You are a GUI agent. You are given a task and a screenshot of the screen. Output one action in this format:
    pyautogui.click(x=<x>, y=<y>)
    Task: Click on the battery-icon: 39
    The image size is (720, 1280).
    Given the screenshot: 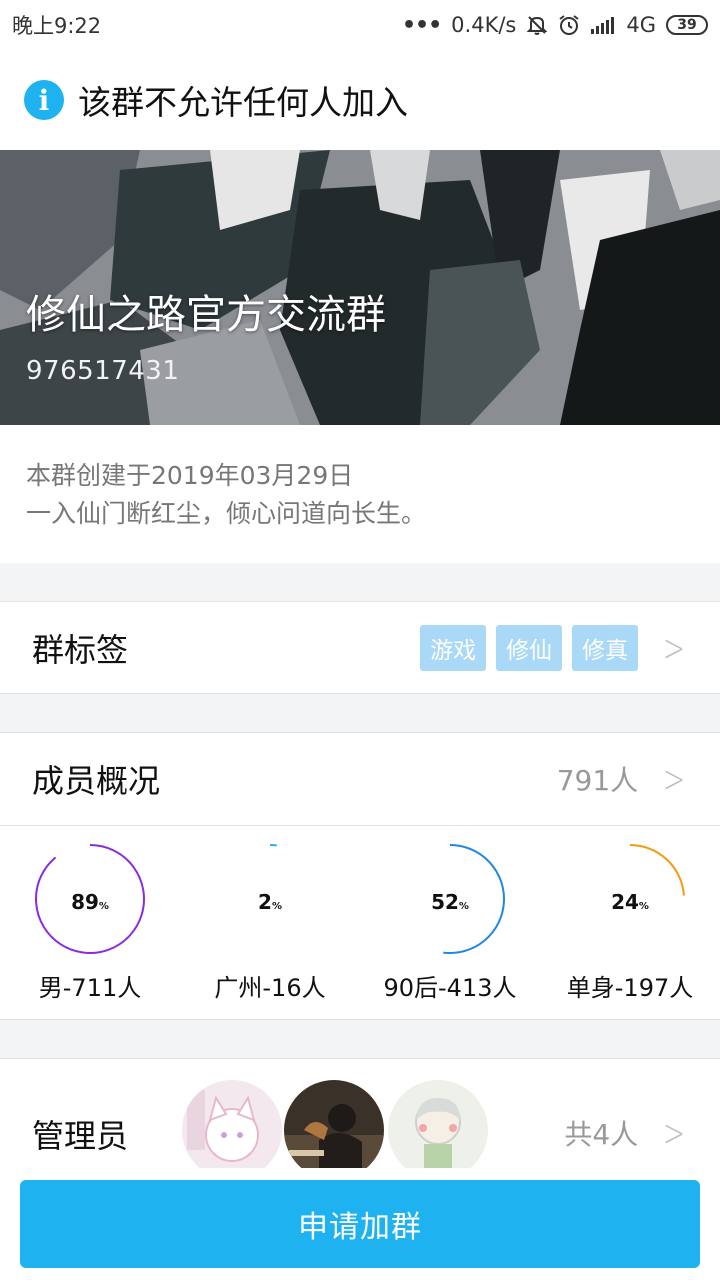 What is the action you would take?
    pyautogui.click(x=687, y=25)
    